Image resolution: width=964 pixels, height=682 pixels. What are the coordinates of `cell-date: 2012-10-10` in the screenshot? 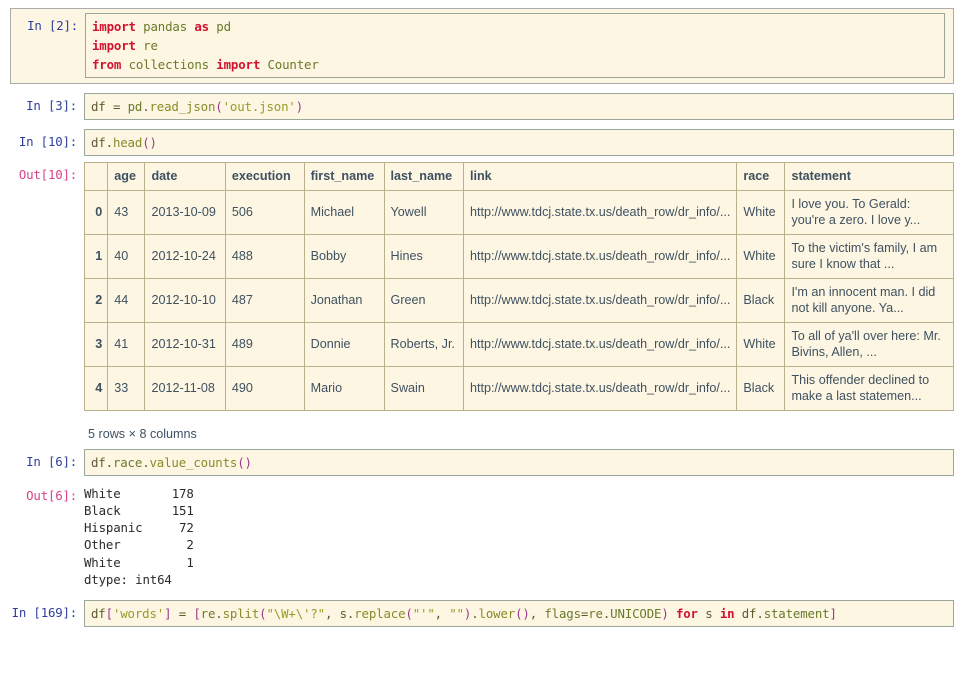 It's located at (185, 300).